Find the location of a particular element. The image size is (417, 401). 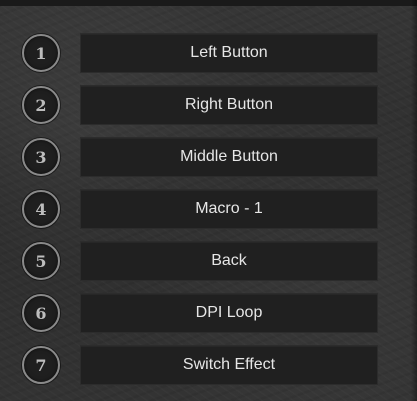

button-number-badge: 3 is located at coordinates (41, 157).